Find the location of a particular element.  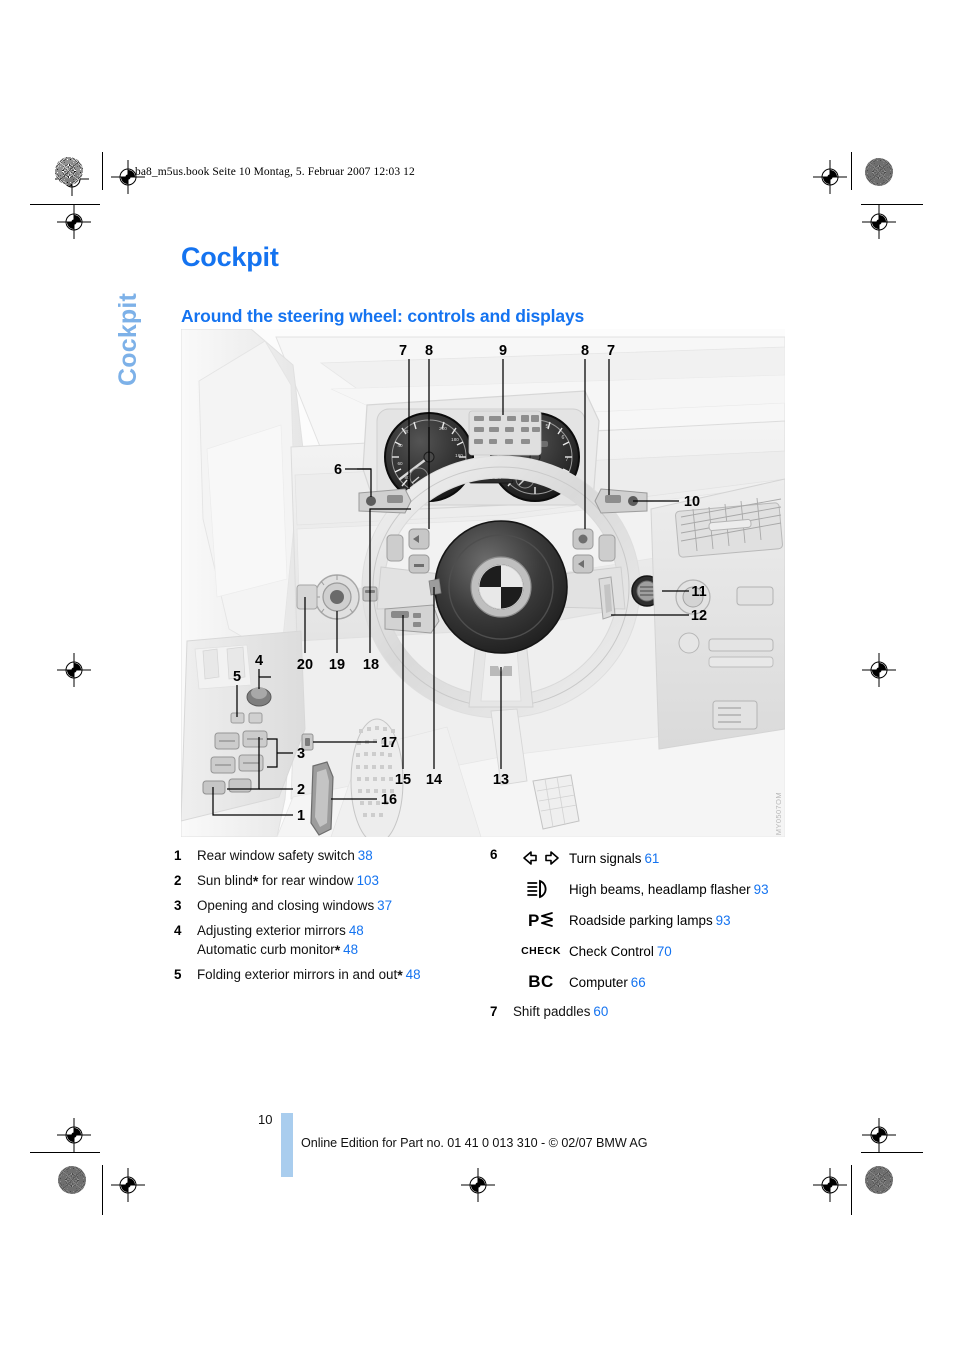

svg-text: P is located at coordinates (533, 920).